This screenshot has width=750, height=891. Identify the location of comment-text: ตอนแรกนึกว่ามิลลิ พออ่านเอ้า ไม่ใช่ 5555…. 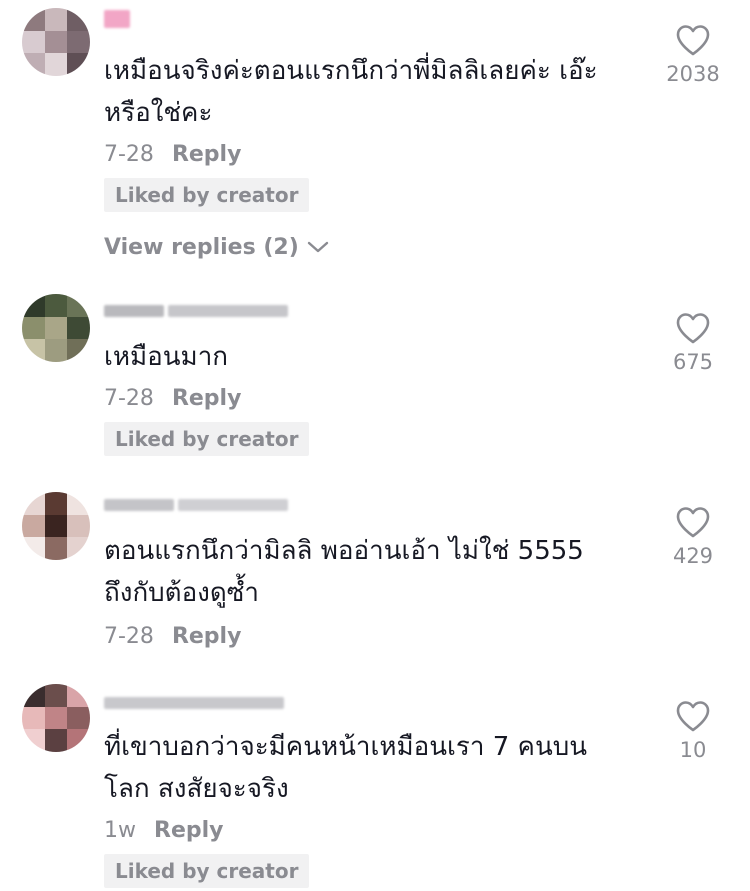
(344, 572).